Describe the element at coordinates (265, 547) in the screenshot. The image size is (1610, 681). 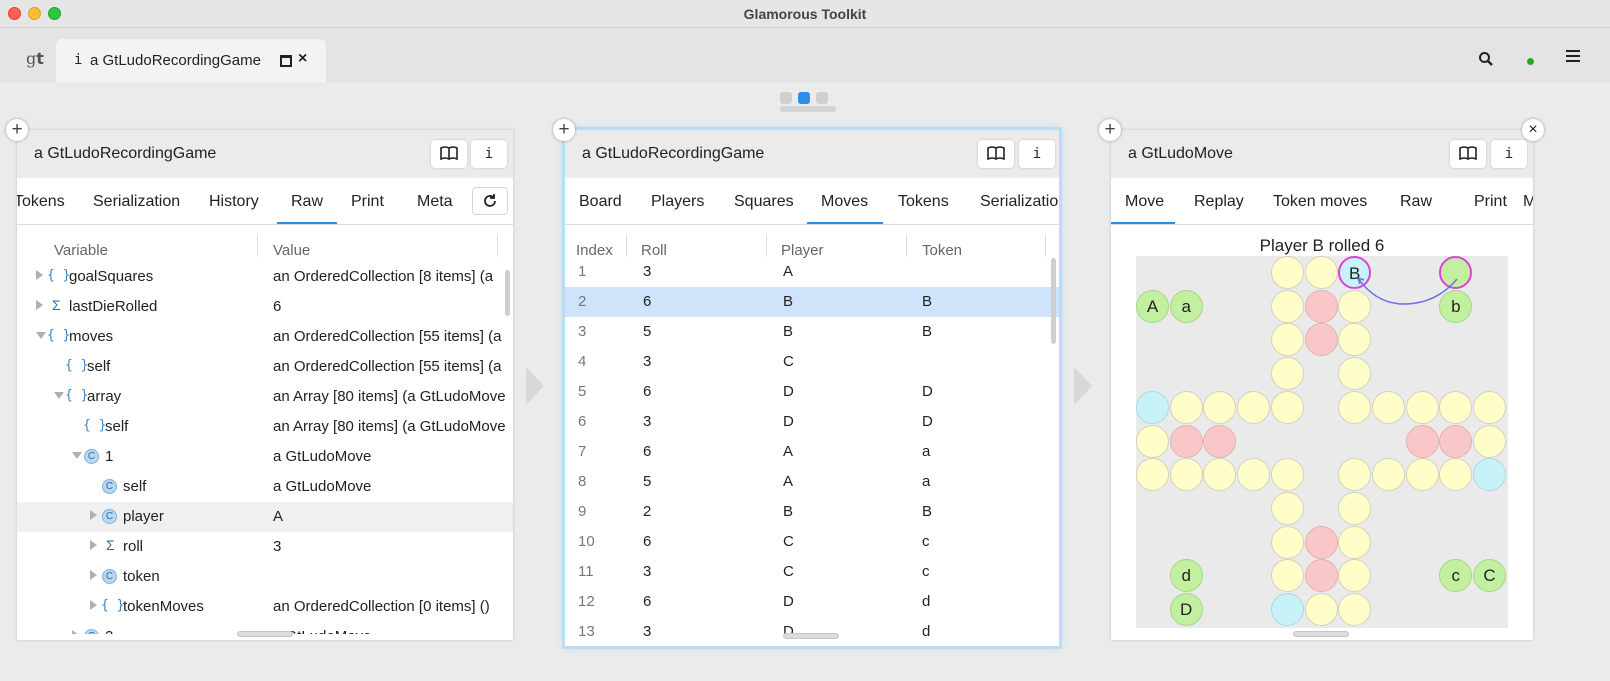
I see `tree-row: Σroll 3` at that location.